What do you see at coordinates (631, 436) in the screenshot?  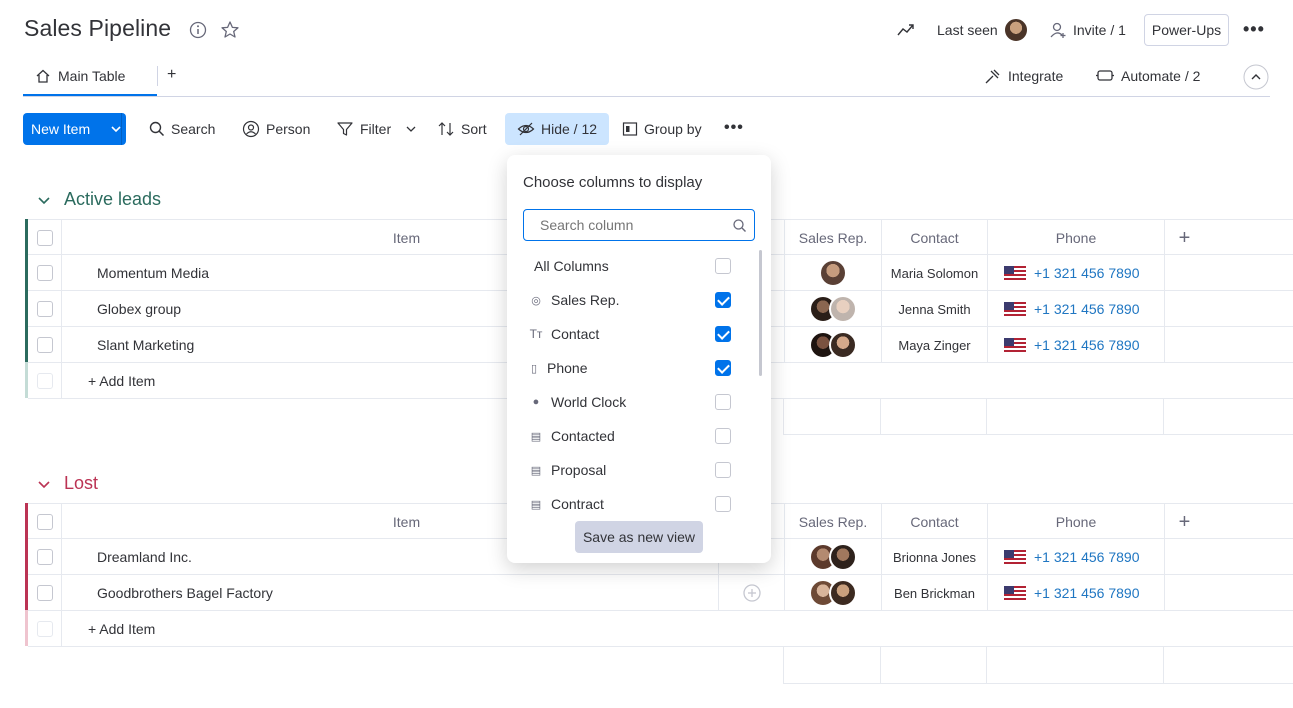 I see `column-option-contacted: ▤ Contacted` at bounding box center [631, 436].